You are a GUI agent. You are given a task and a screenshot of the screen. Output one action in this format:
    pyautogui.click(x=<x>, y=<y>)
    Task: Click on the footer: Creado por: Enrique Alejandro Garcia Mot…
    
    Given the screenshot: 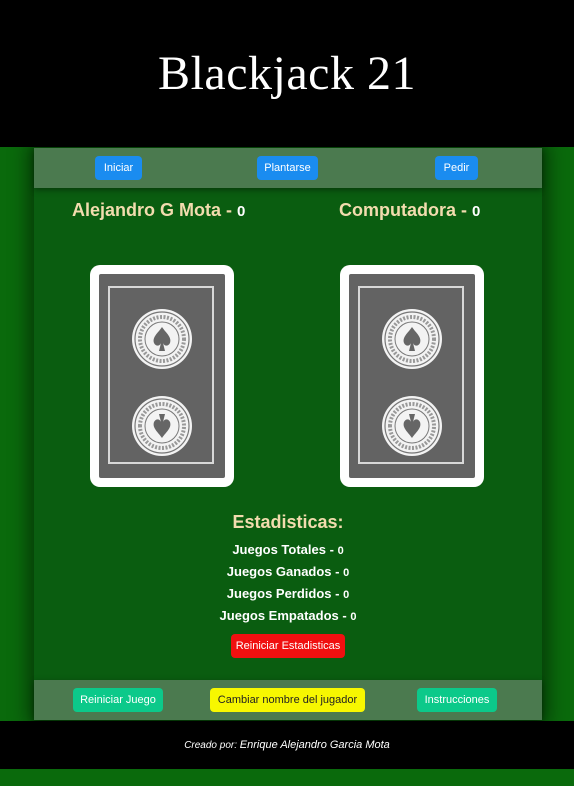 What is the action you would take?
    pyautogui.click(x=287, y=745)
    